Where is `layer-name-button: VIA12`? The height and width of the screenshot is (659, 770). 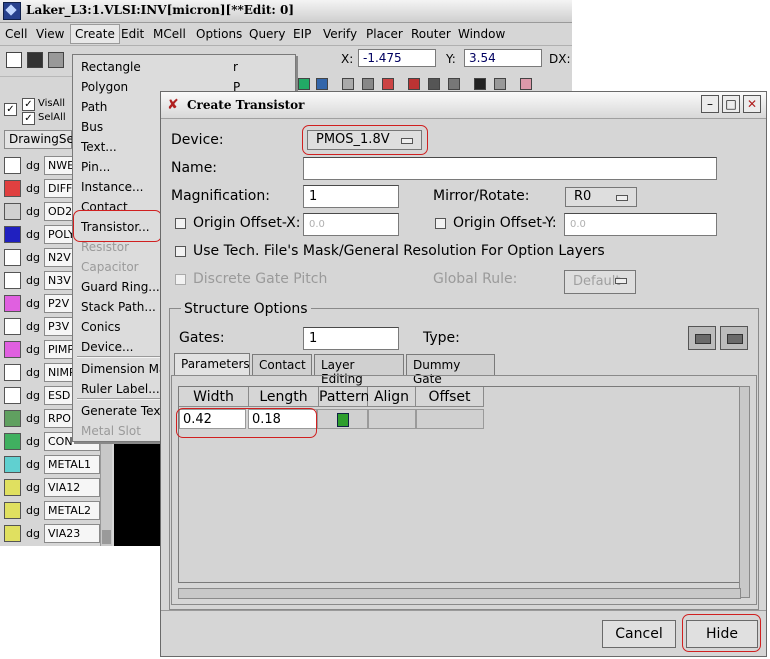 layer-name-button: VIA12 is located at coordinates (72, 487).